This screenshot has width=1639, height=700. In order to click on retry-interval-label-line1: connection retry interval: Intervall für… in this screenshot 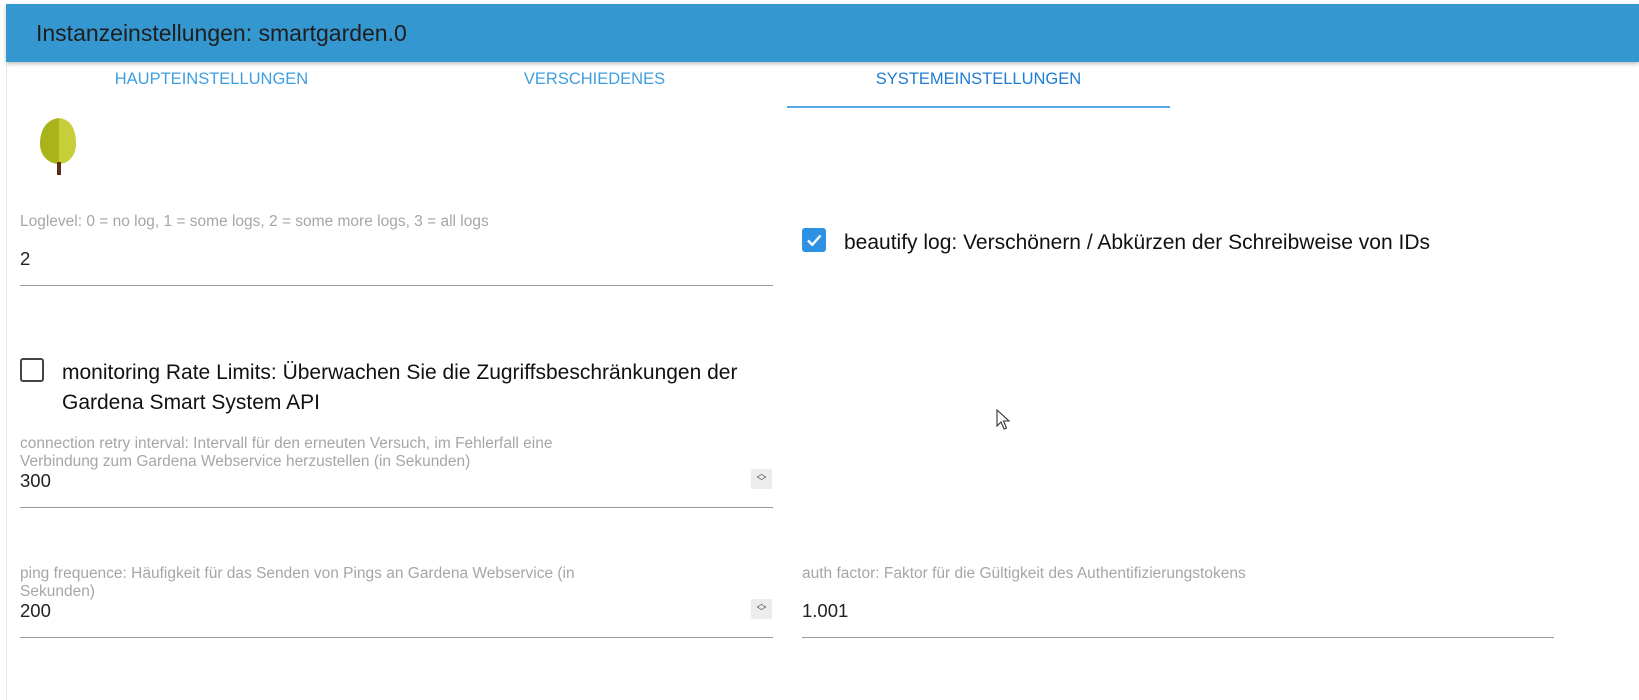, I will do `click(286, 443)`.